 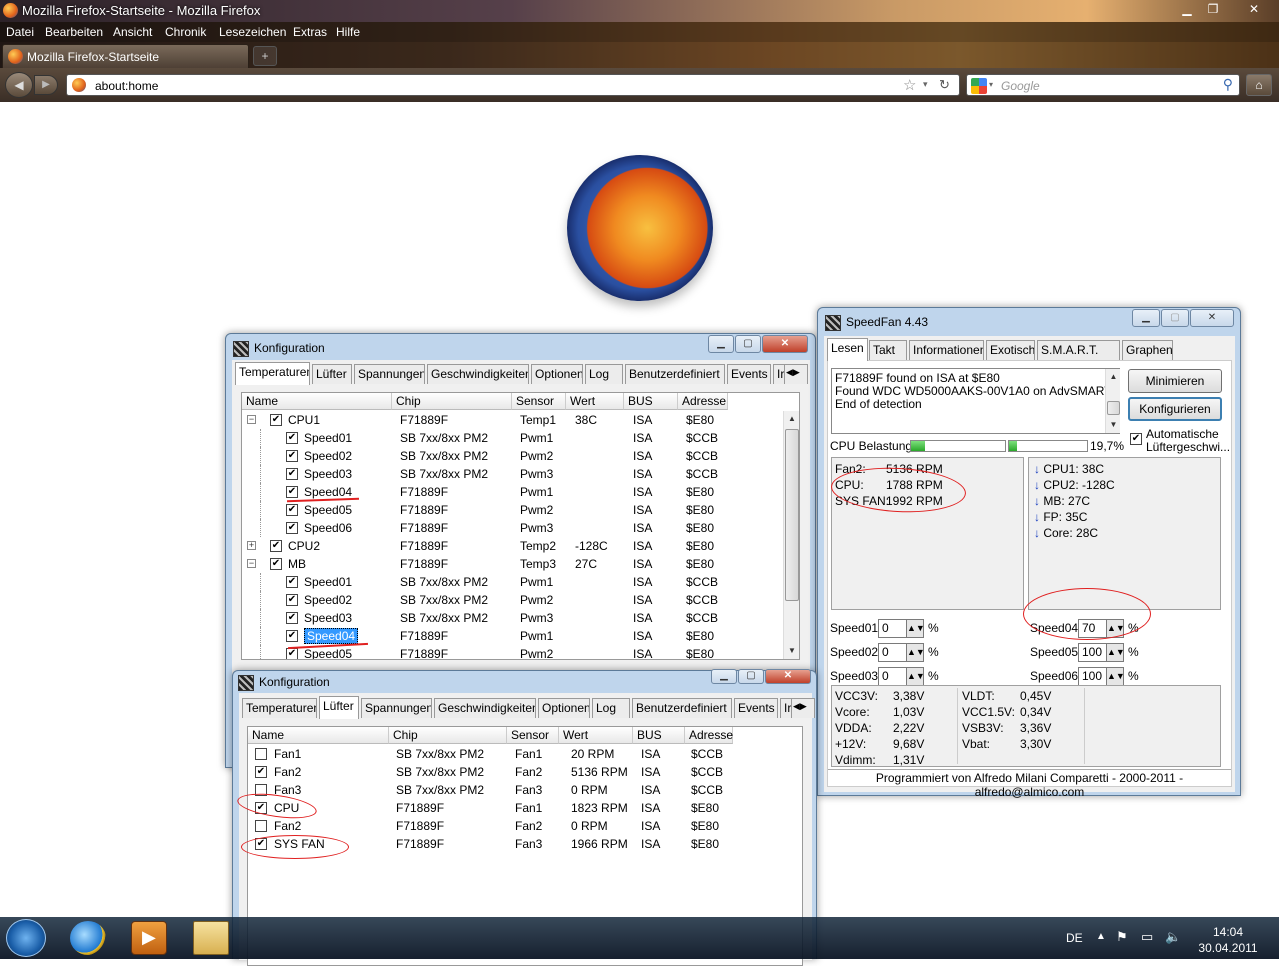 I want to click on explorer-folder-icon, so click(x=211, y=938).